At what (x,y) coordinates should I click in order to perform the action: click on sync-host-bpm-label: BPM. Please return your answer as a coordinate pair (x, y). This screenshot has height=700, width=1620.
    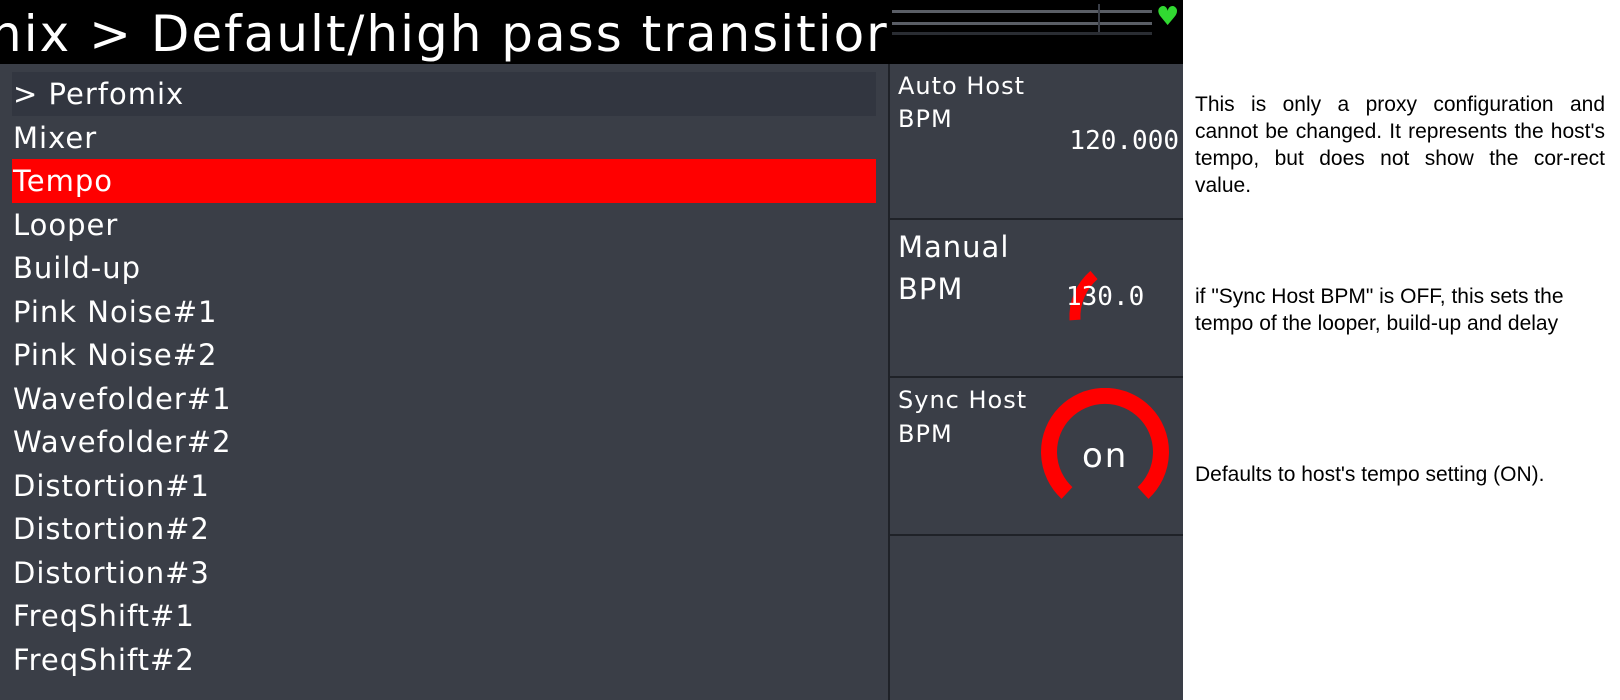
    Looking at the image, I should click on (925, 434).